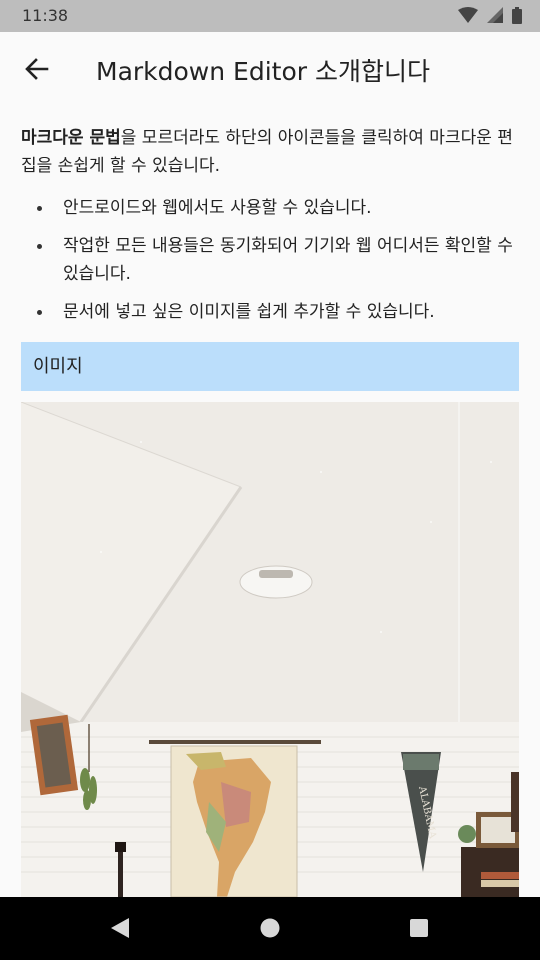  I want to click on app-bar: Markdown Editor 소개합니다, so click(270, 69).